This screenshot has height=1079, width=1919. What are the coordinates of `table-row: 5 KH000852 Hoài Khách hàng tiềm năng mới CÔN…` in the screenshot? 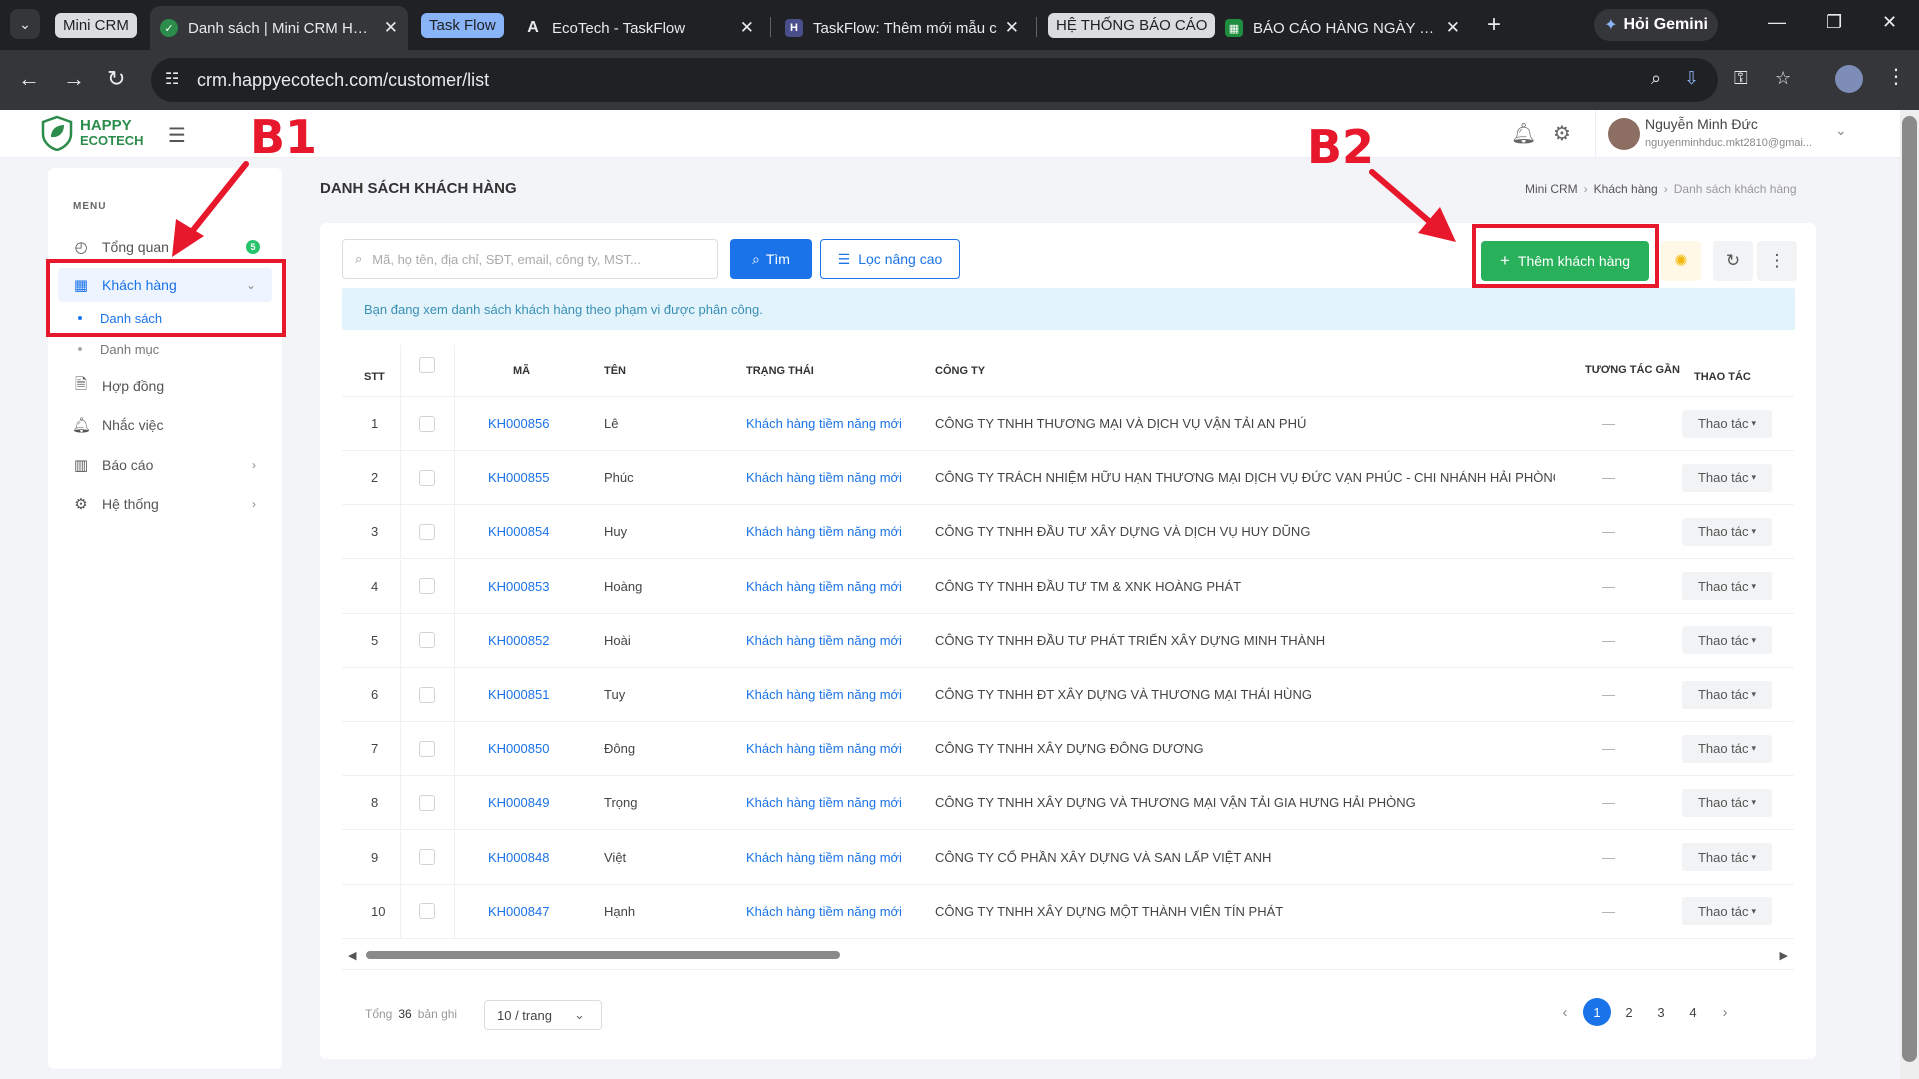 It's located at (1068, 640).